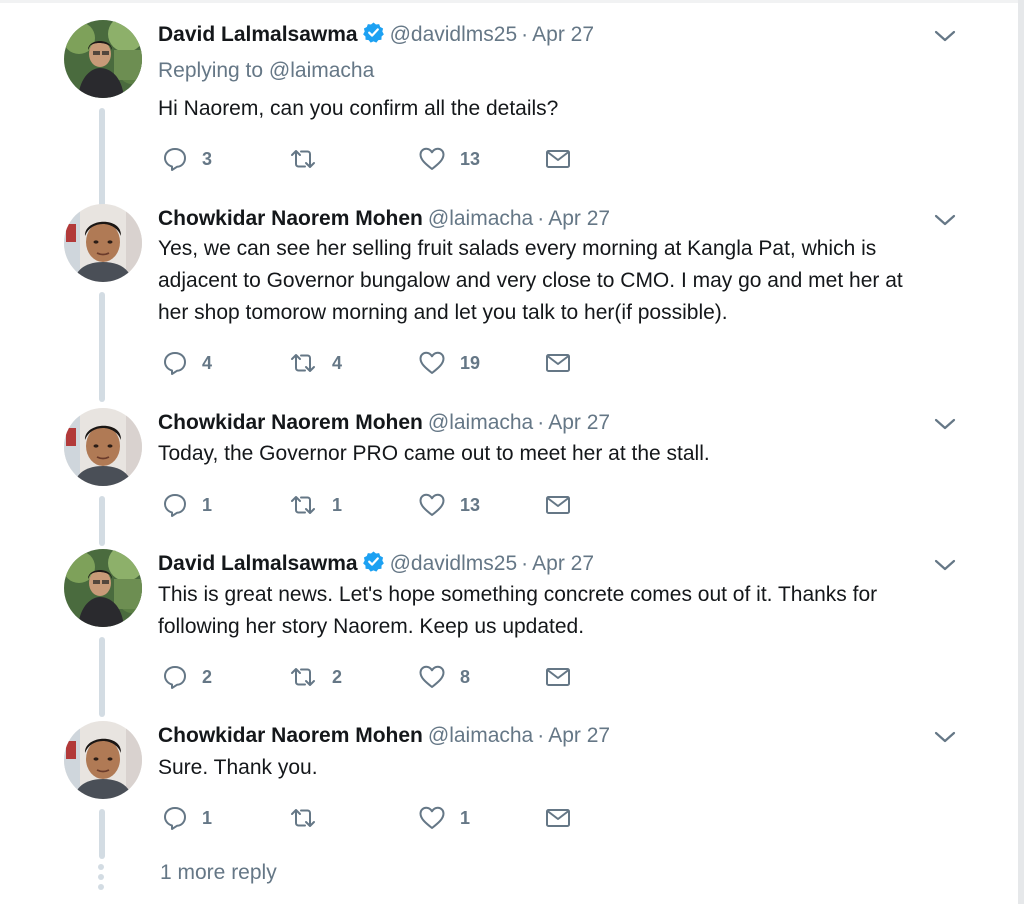  I want to click on reply-count: 2, so click(207, 676).